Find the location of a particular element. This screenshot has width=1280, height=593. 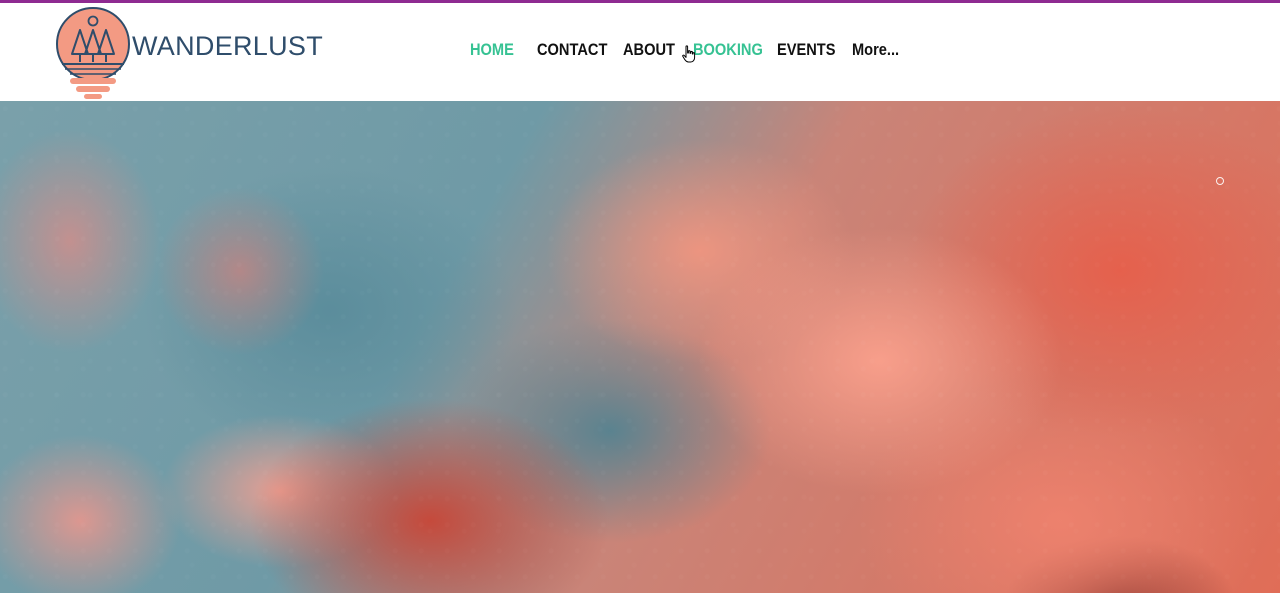

slide-indicator-dot is located at coordinates (1220, 181).